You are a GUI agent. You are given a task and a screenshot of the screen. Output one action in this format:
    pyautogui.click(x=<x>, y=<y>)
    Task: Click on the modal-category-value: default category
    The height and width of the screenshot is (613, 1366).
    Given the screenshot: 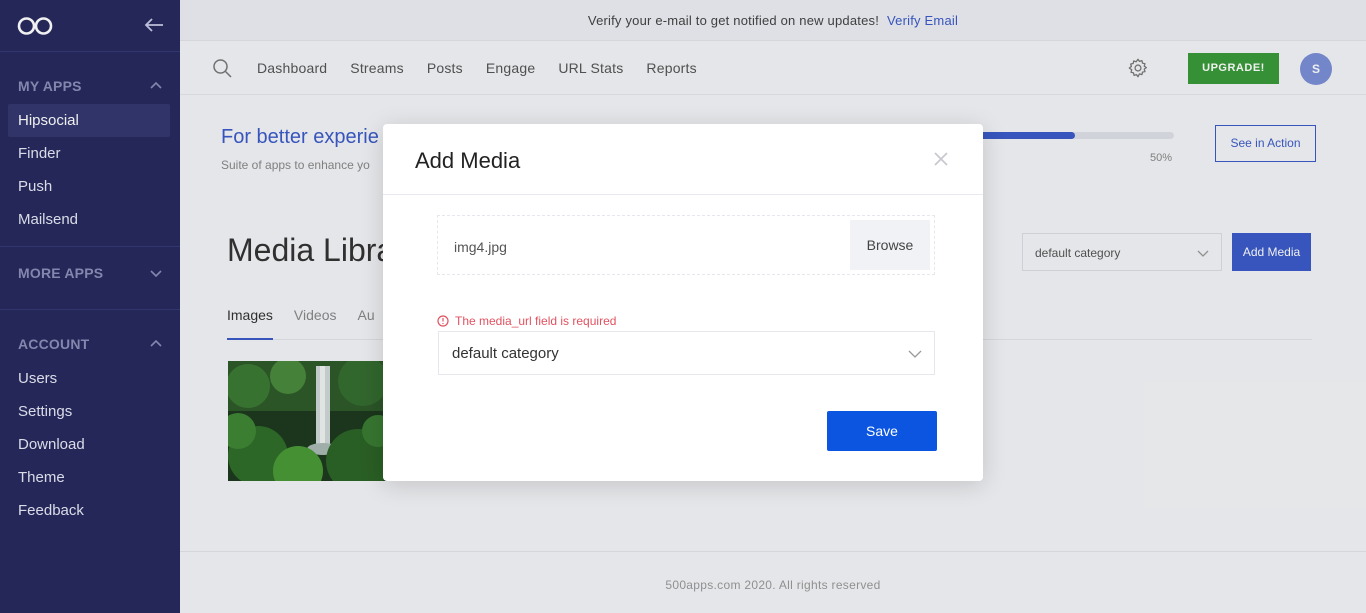 What is the action you would take?
    pyautogui.click(x=505, y=353)
    